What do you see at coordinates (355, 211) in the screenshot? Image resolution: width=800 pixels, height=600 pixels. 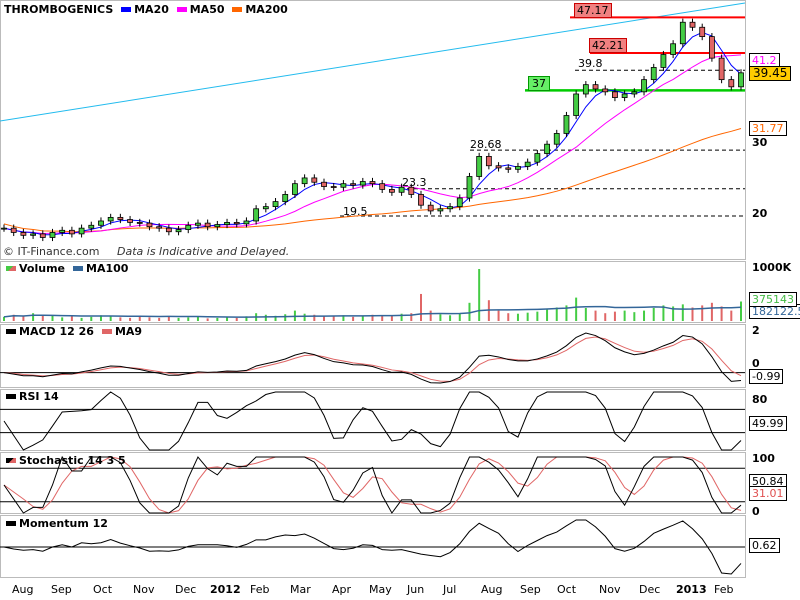 I see `level-label-19-5: 19.5` at bounding box center [355, 211].